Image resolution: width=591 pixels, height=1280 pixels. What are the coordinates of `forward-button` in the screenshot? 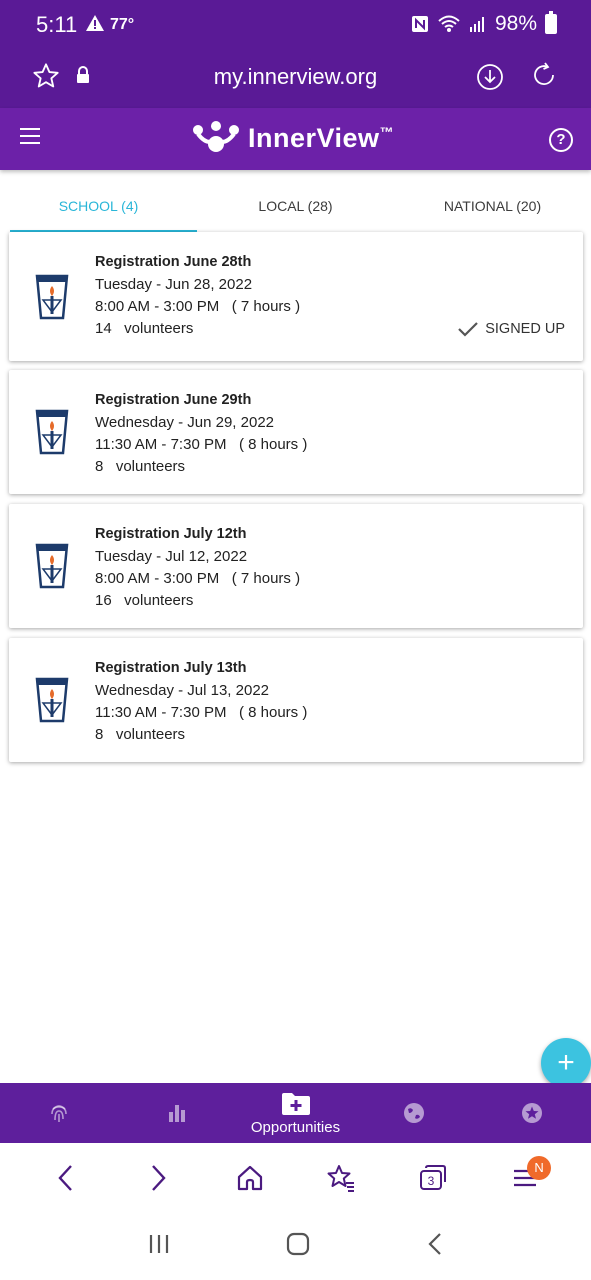 It's located at (158, 1178).